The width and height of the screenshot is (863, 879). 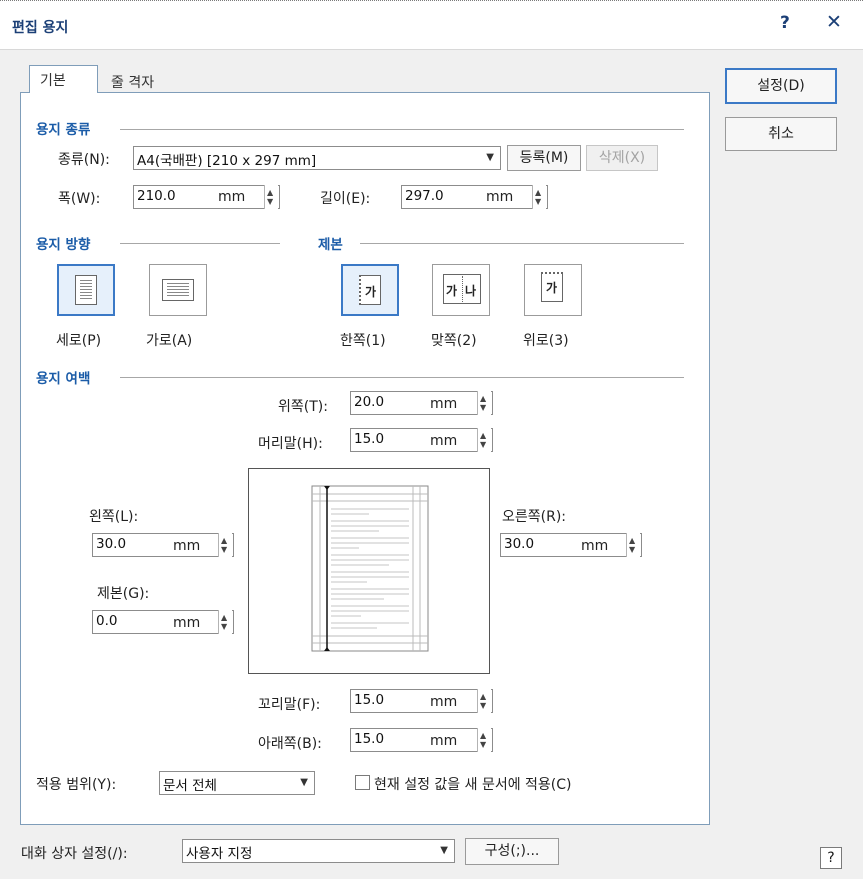 What do you see at coordinates (369, 700) in the screenshot?
I see `footer-margin-value: 15.0` at bounding box center [369, 700].